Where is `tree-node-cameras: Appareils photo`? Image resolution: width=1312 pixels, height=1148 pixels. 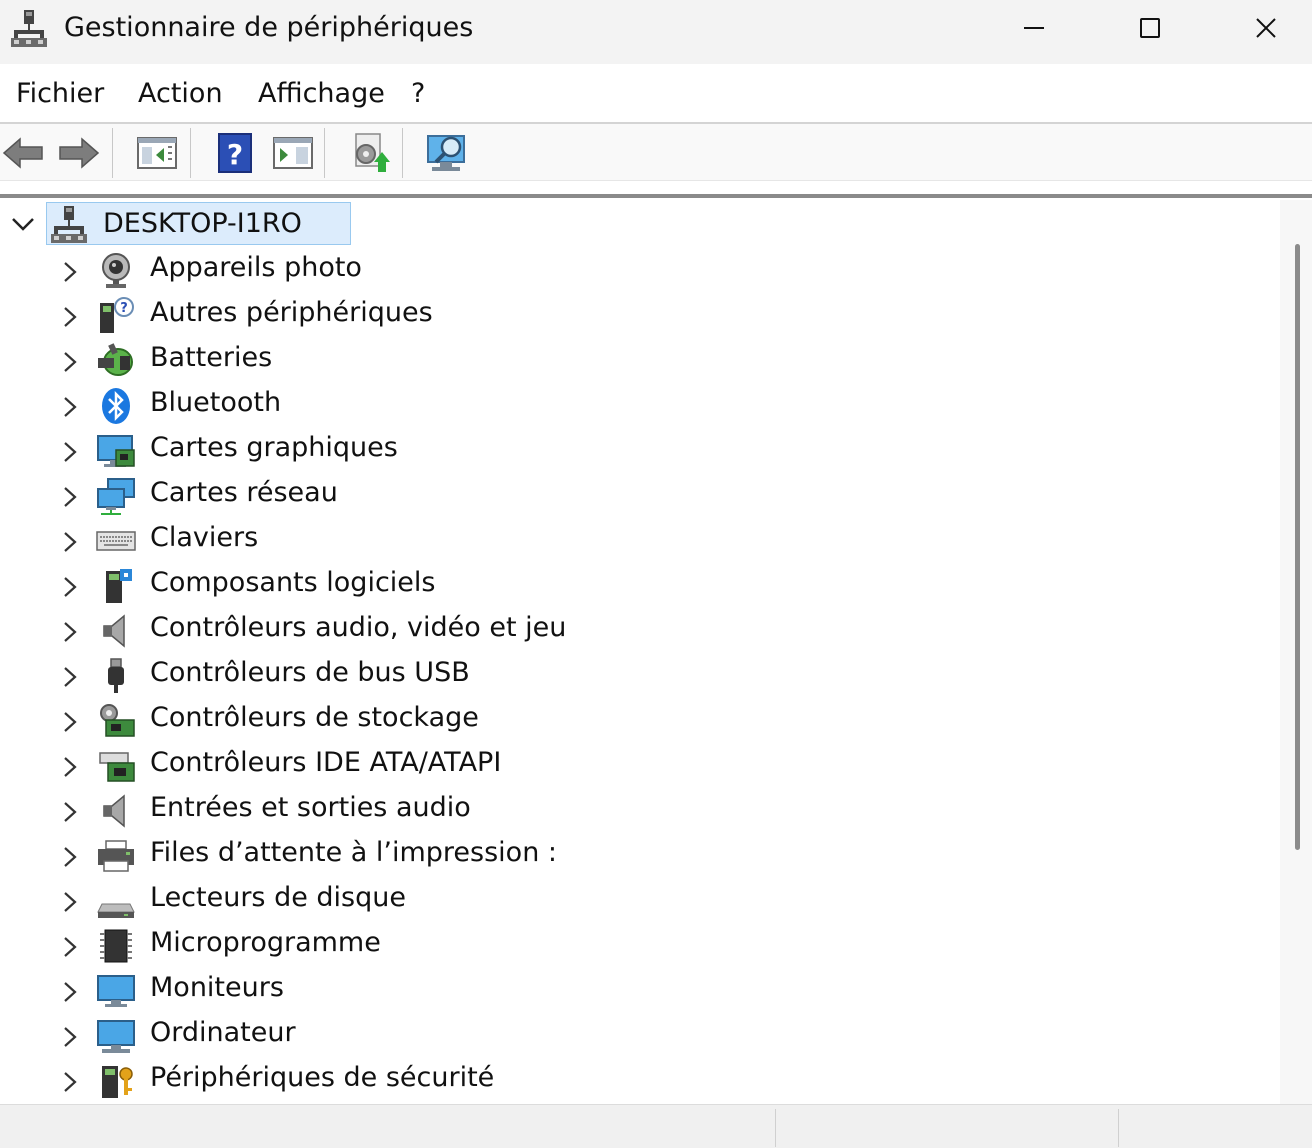
tree-node-cameras: Appareils photo is located at coordinates (500, 270).